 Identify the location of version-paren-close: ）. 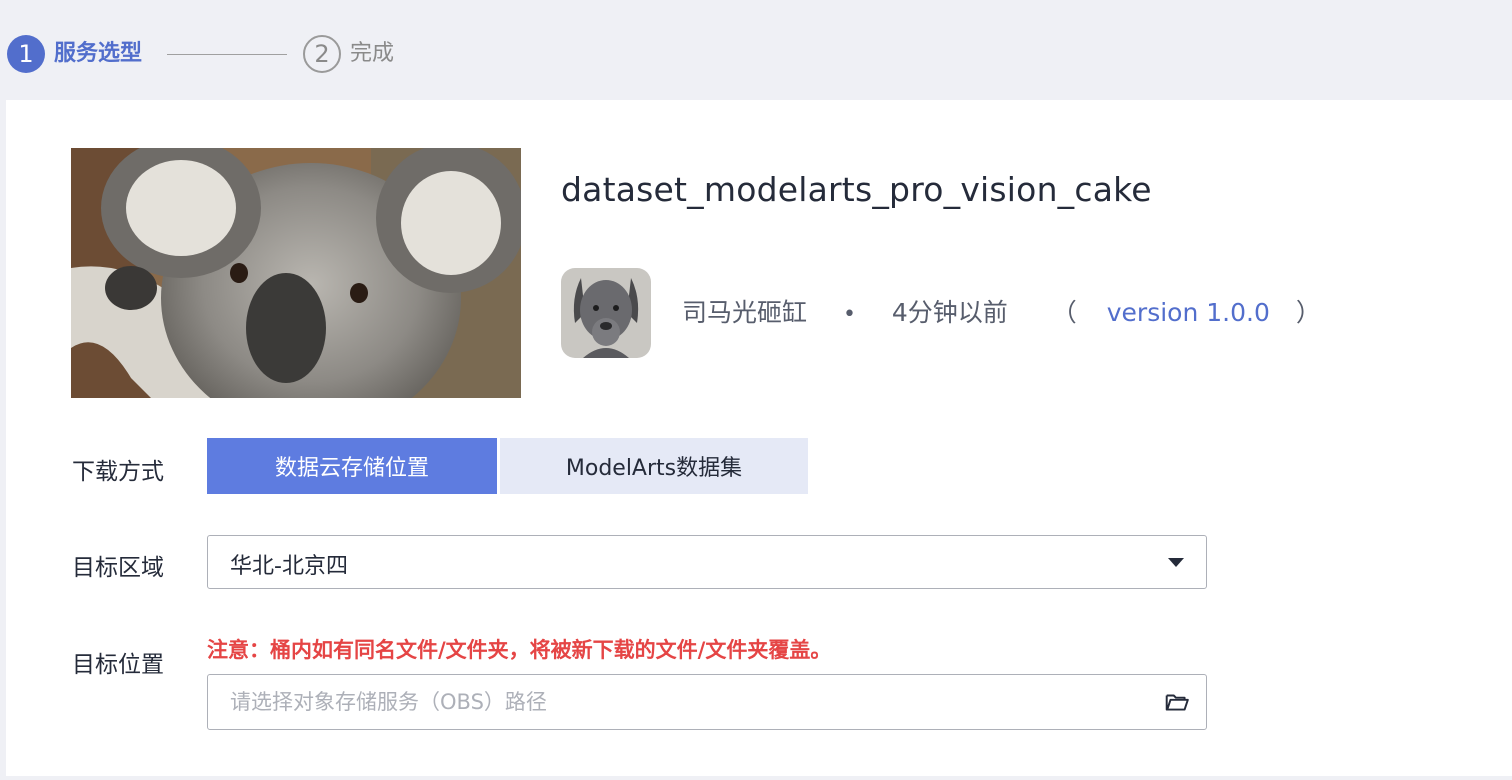
(1308, 312).